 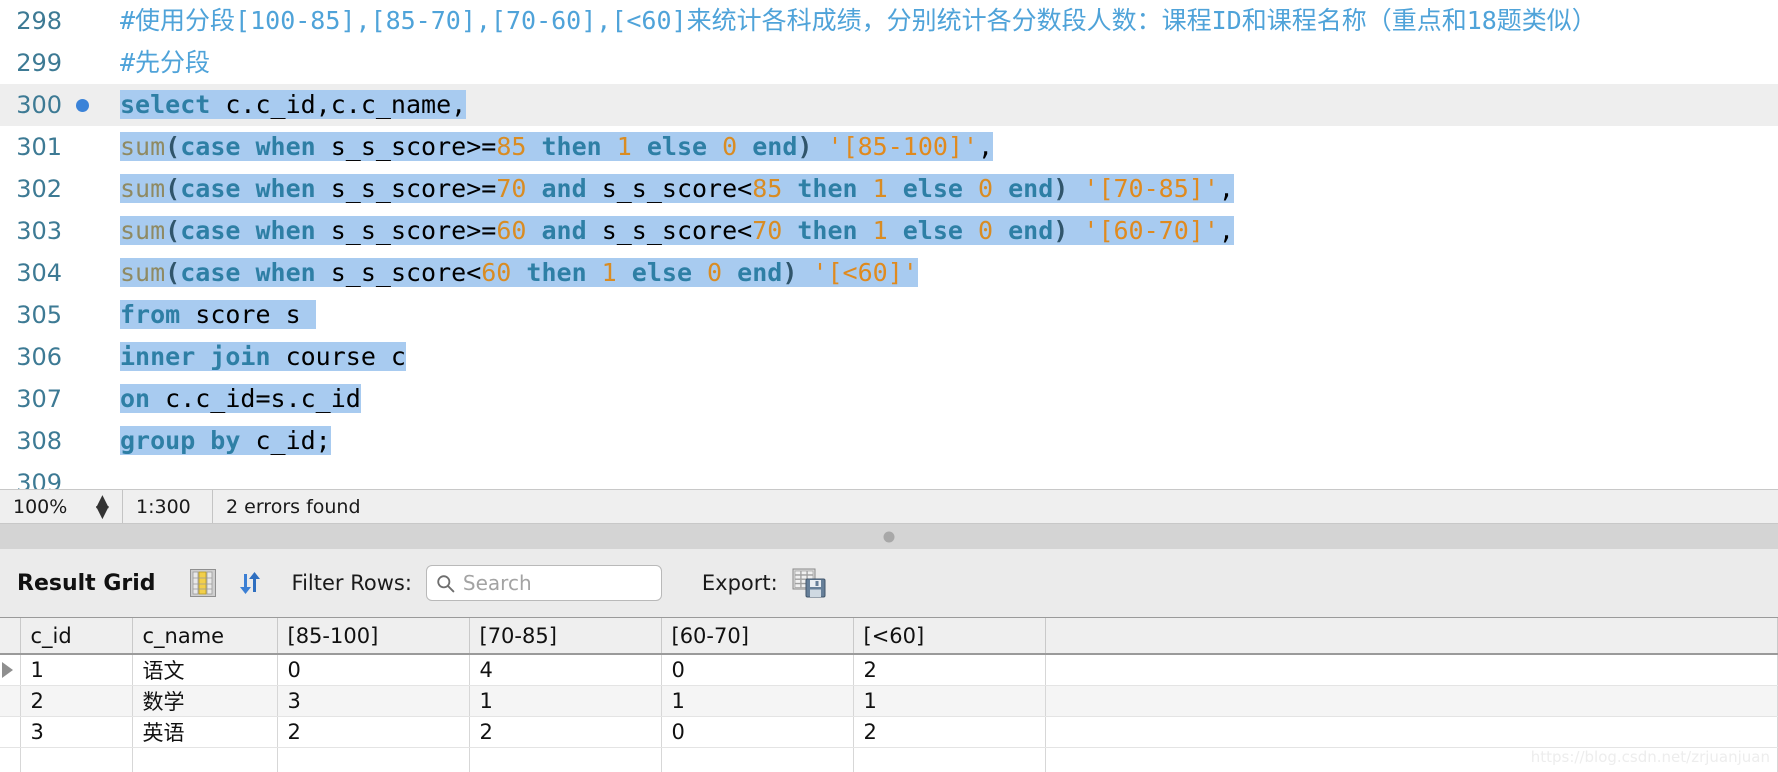 I want to click on code-text: group by c_id;, so click(x=225, y=441).